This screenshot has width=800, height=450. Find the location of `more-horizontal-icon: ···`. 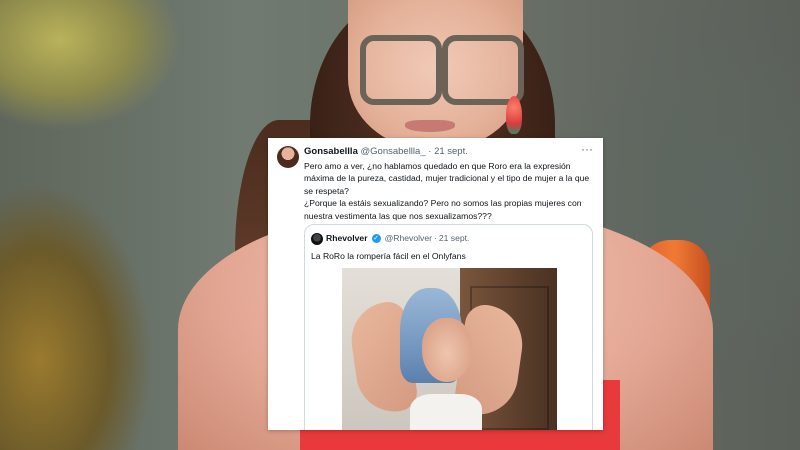

more-horizontal-icon: ··· is located at coordinates (587, 149).